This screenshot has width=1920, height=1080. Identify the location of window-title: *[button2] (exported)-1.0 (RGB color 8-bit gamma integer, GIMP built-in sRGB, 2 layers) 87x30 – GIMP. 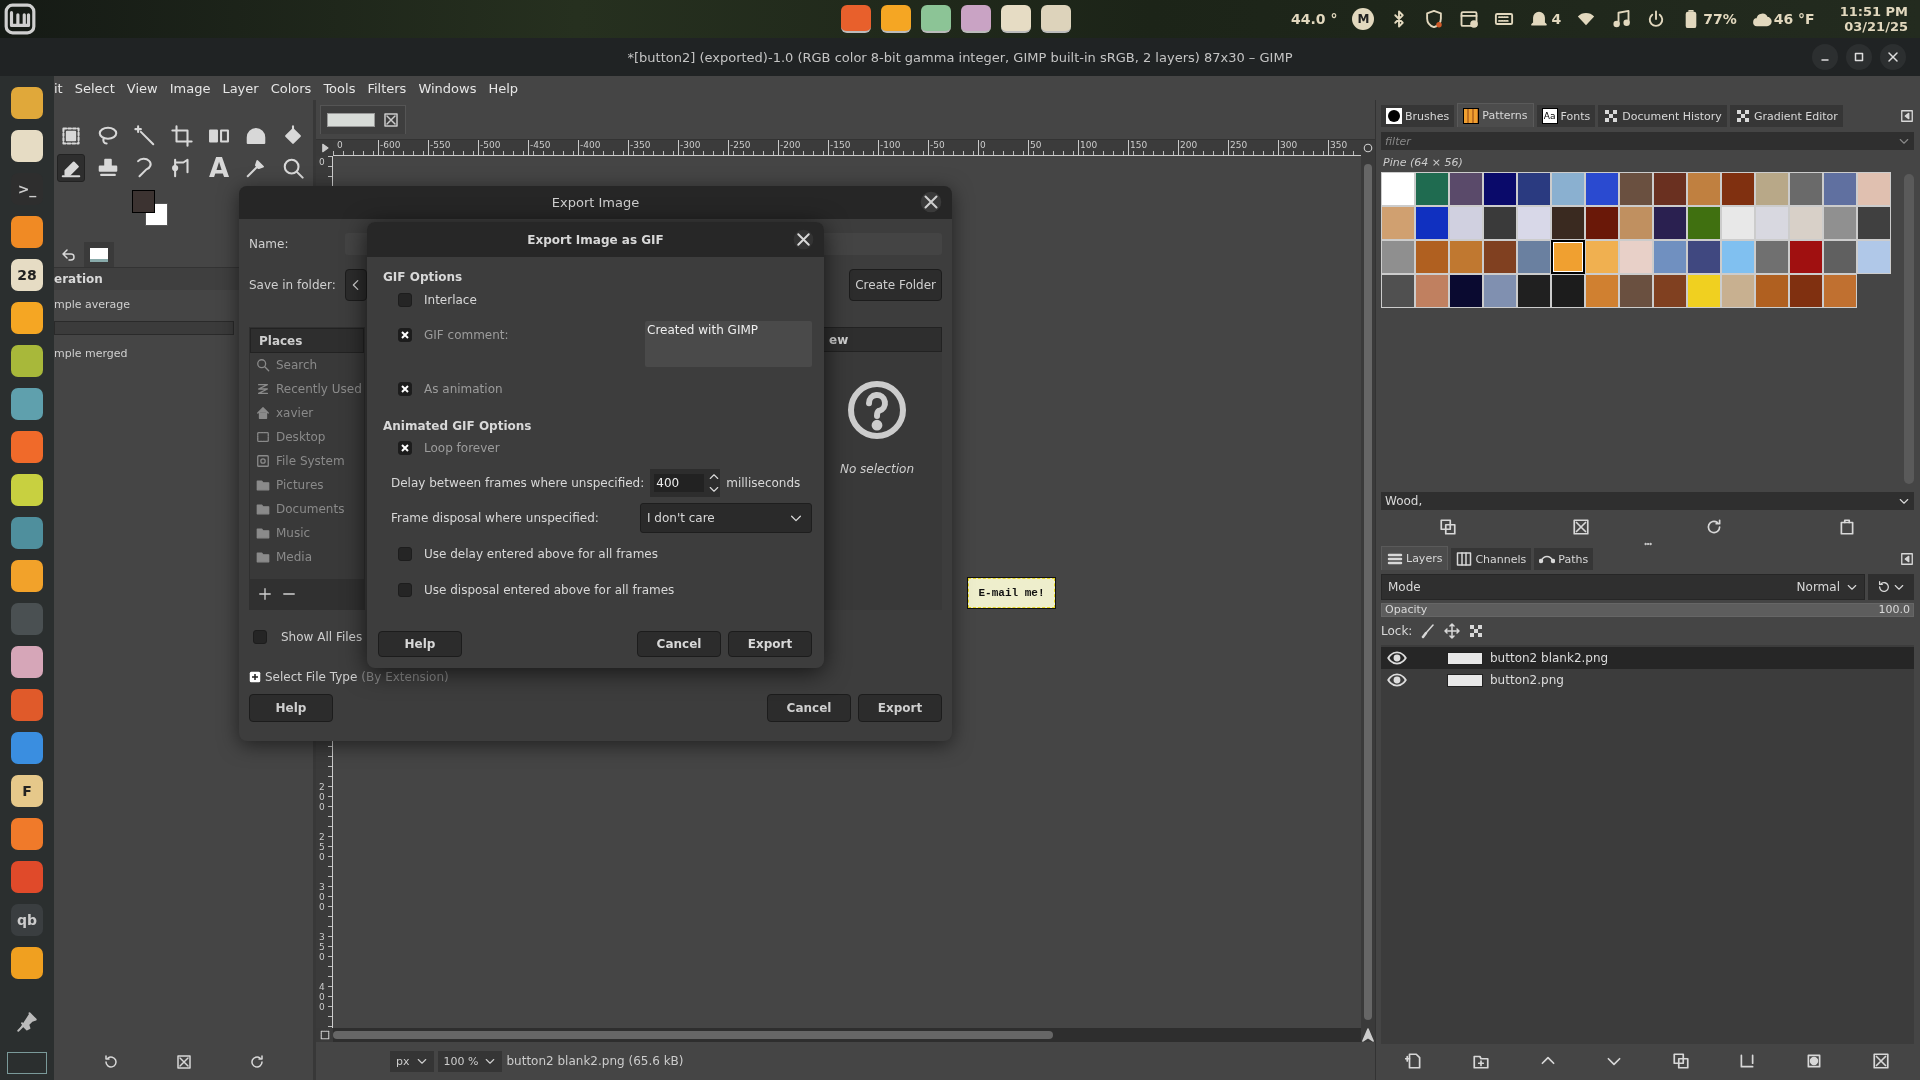
(960, 57).